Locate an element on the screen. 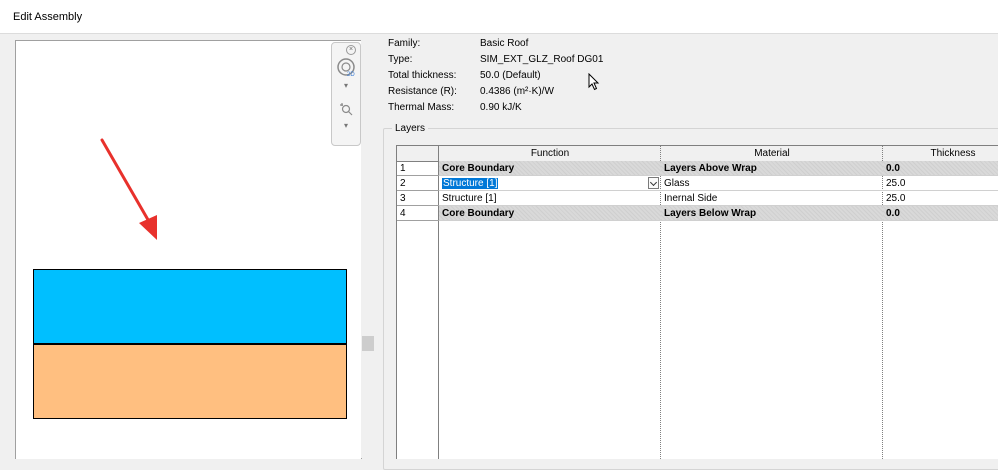 The image size is (998, 470). material-cell: Layers Below Wrap is located at coordinates (772, 213).